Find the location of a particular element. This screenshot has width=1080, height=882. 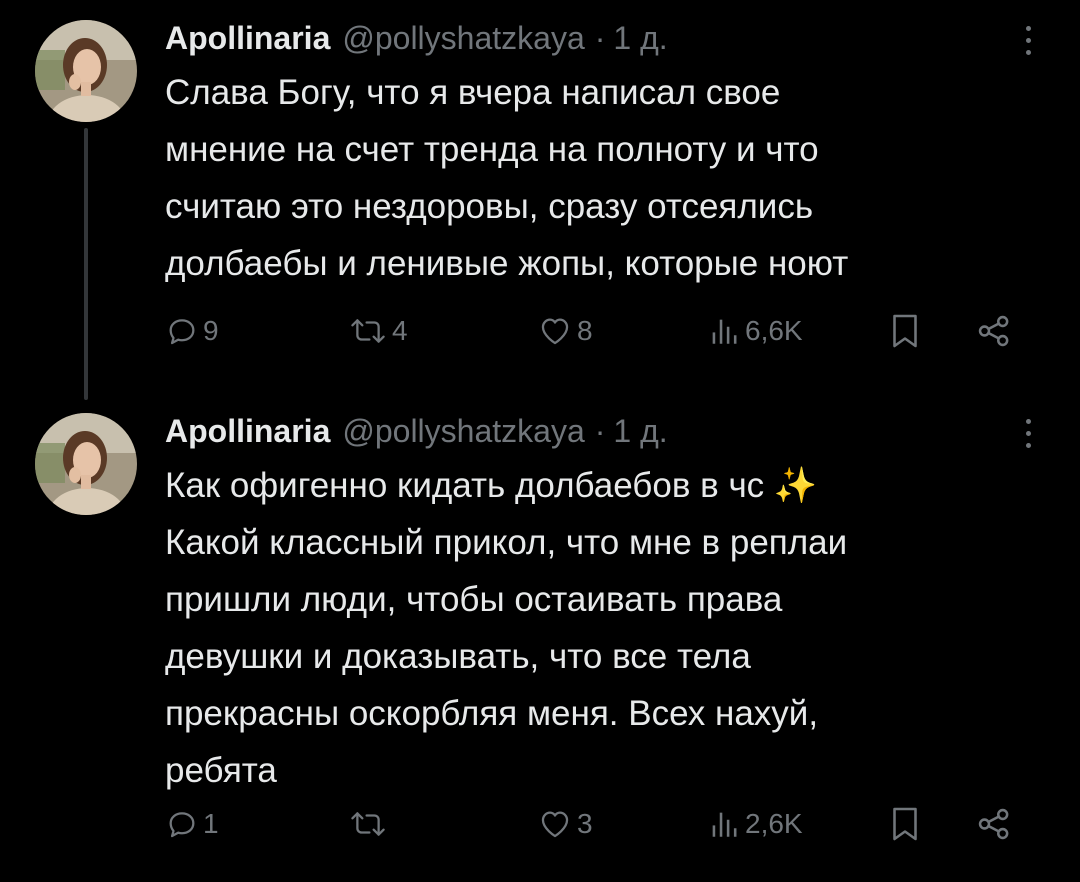

views-count: 6,6K is located at coordinates (774, 330).